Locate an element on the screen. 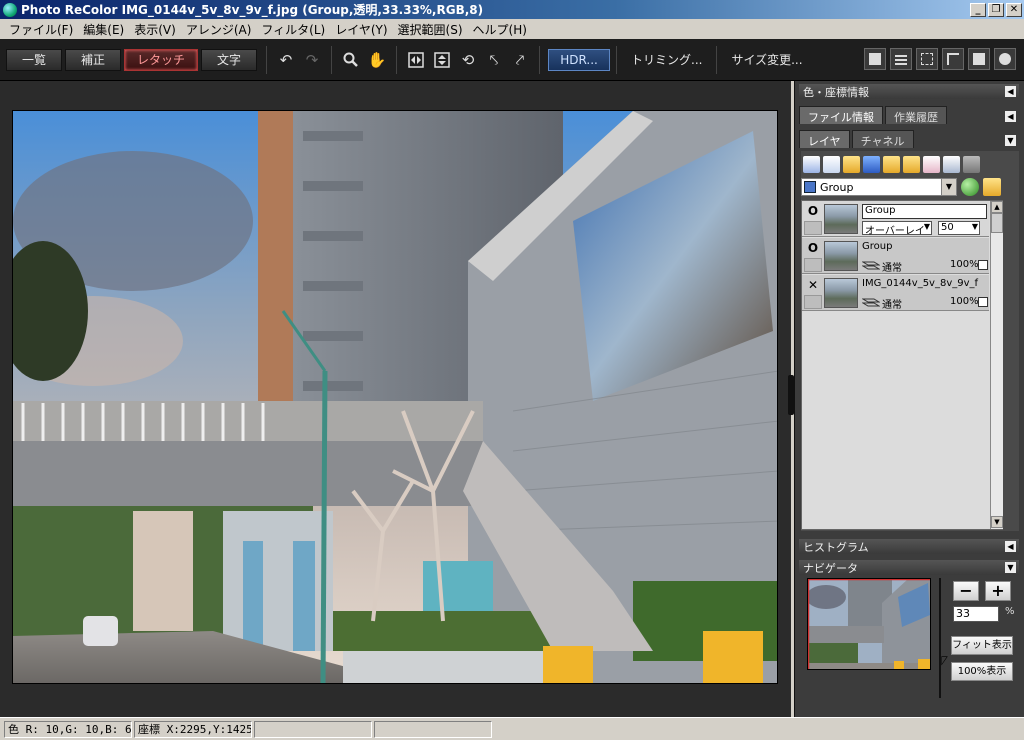  opacity-select: 50 ▼ is located at coordinates (959, 228).